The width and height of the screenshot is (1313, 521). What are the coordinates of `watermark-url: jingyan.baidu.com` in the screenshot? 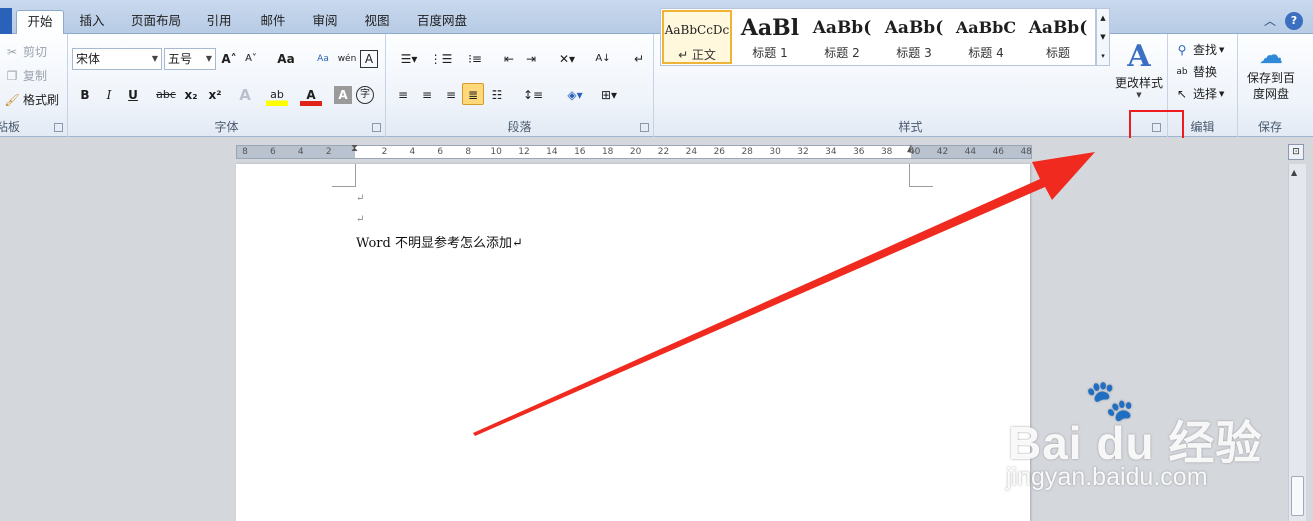 It's located at (1107, 477).